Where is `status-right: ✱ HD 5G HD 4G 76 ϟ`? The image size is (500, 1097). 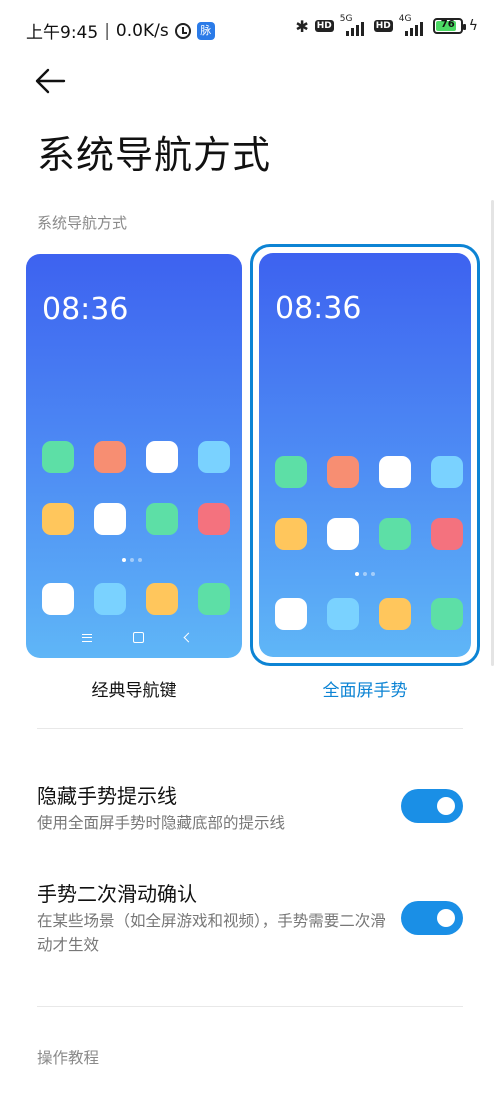
status-right: ✱ HD 5G HD 4G 76 ϟ is located at coordinates (386, 25).